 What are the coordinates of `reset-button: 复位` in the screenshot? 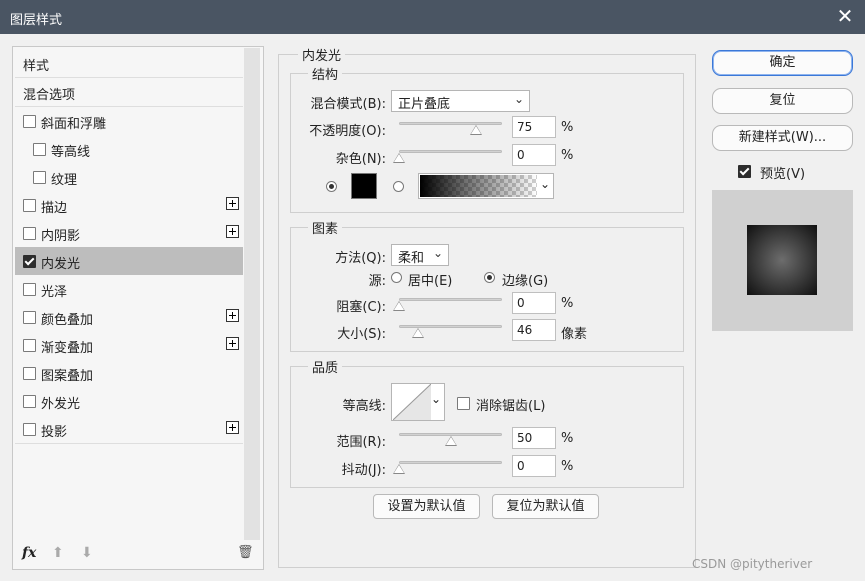 It's located at (782, 101).